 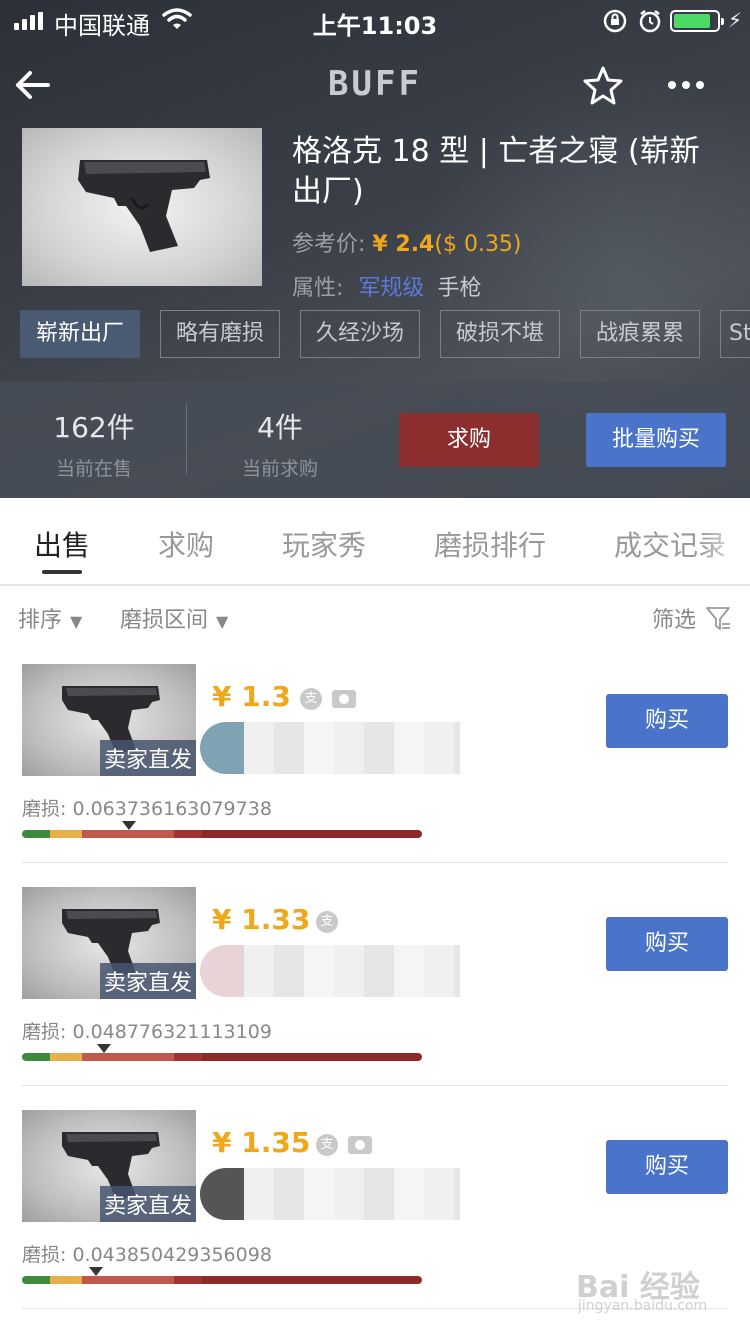 I want to click on sort-dropdown: 排序 ▼, so click(x=50, y=618).